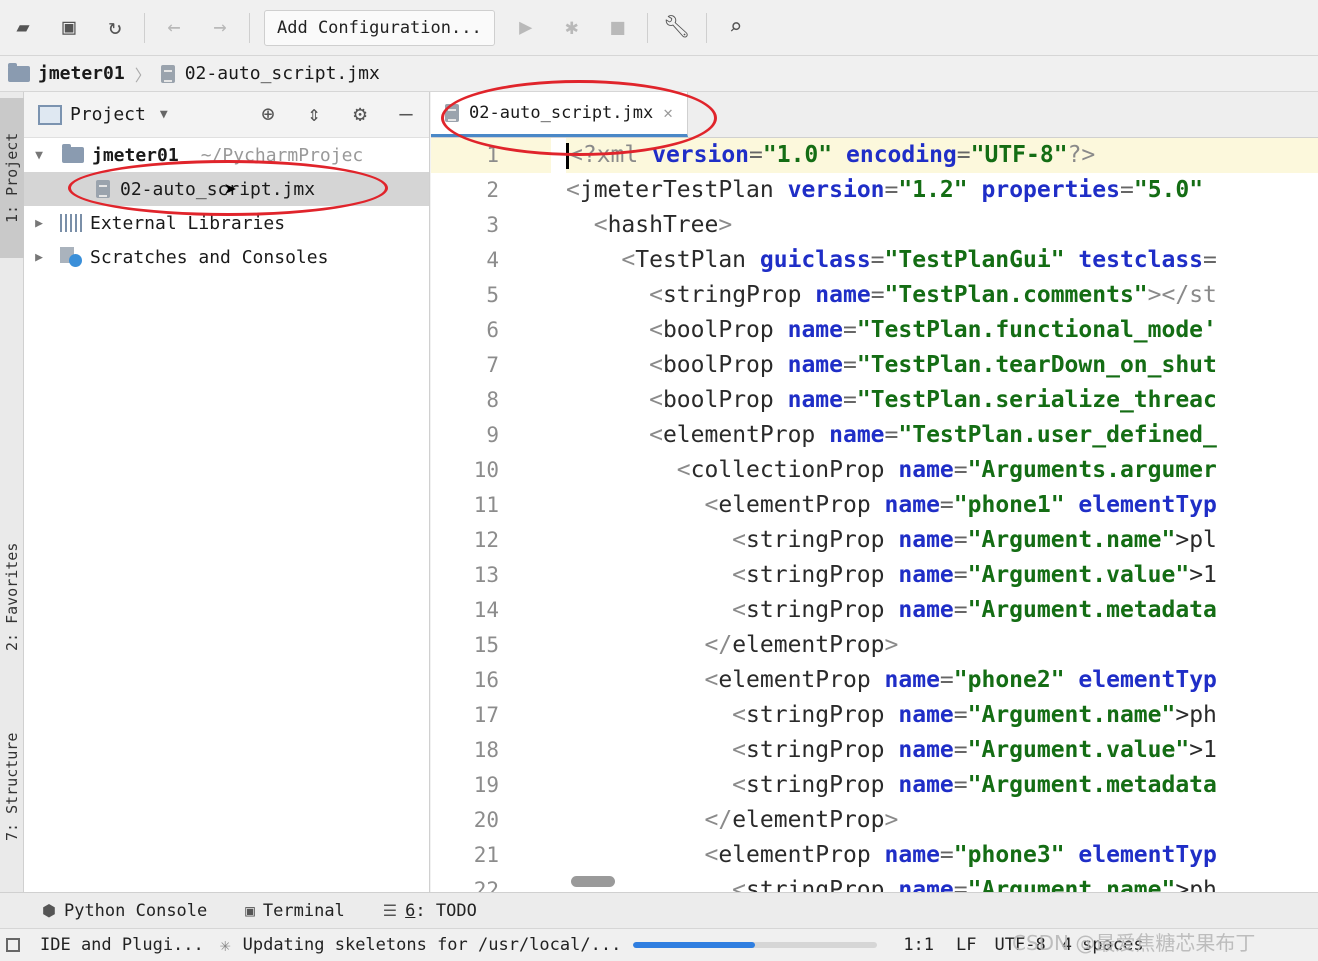  Describe the element at coordinates (406, 114) in the screenshot. I see `hide-icon: —` at that location.